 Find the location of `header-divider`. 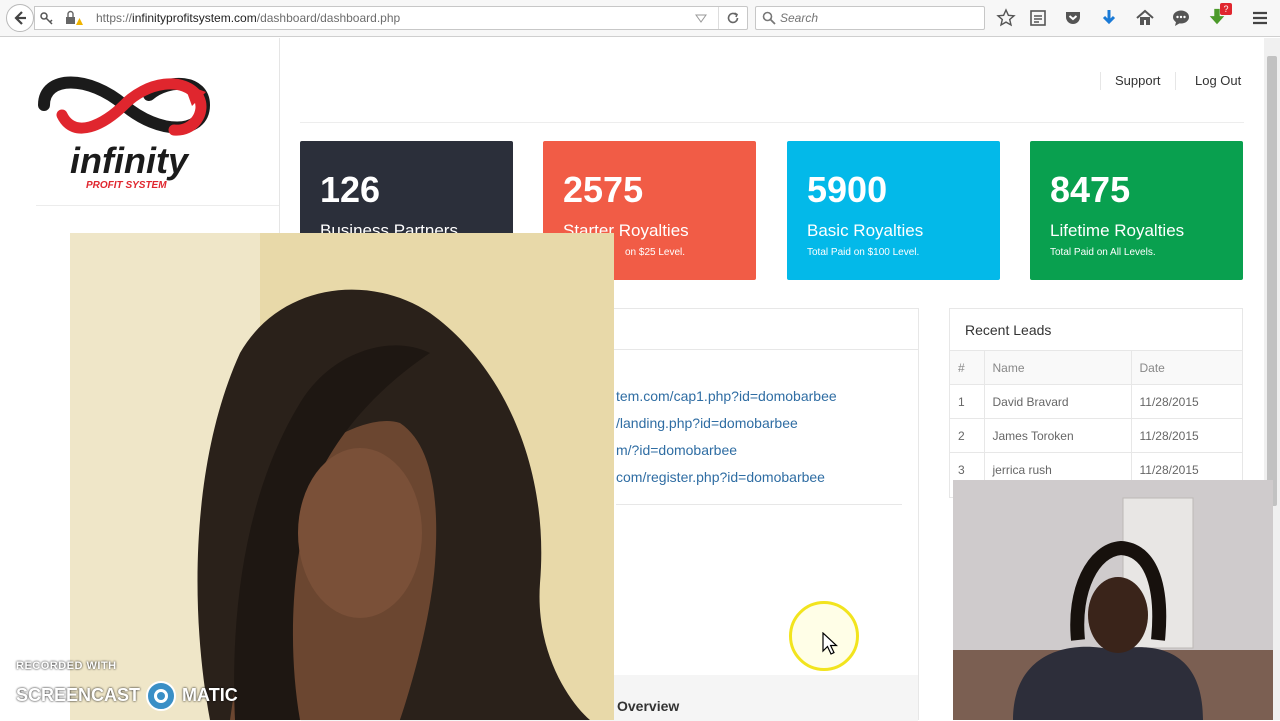

header-divider is located at coordinates (772, 122).